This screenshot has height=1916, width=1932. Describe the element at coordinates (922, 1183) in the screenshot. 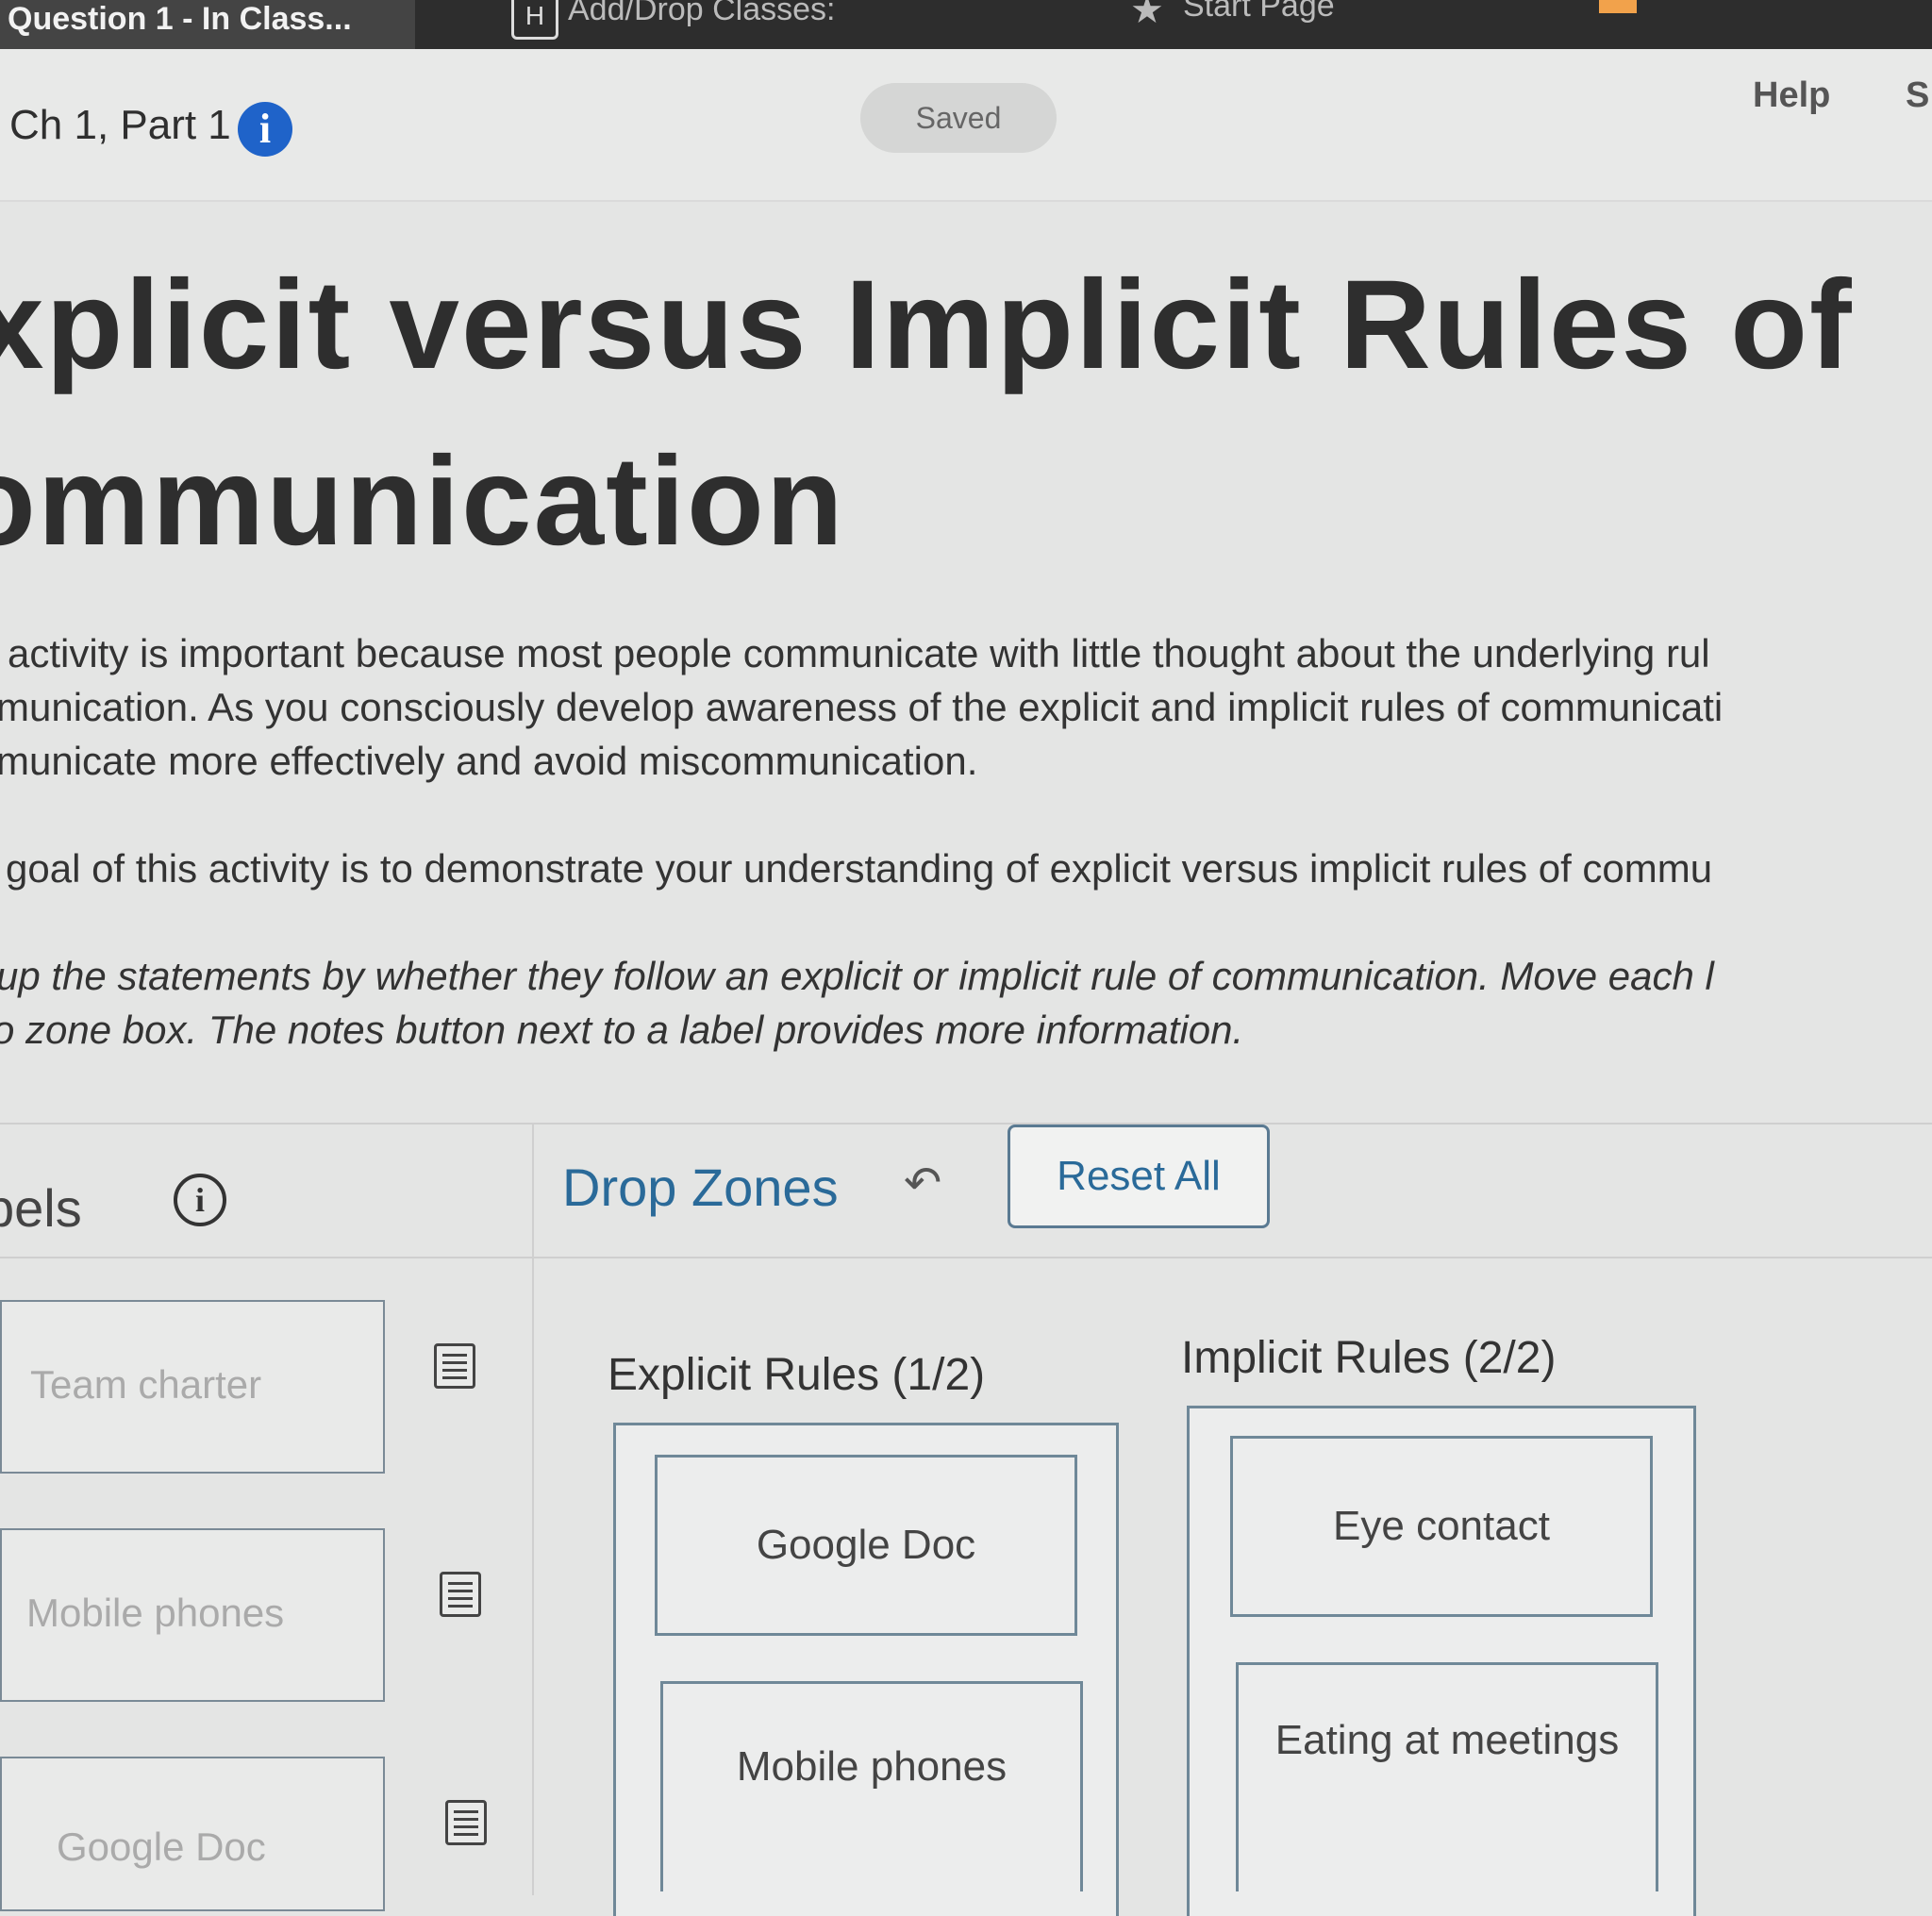

I see `undo-icon: ↶` at that location.